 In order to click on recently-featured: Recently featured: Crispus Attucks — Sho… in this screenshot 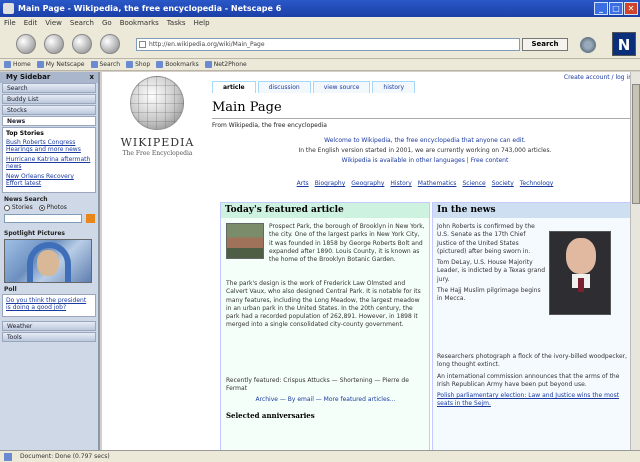, I will do `click(325, 385)`.